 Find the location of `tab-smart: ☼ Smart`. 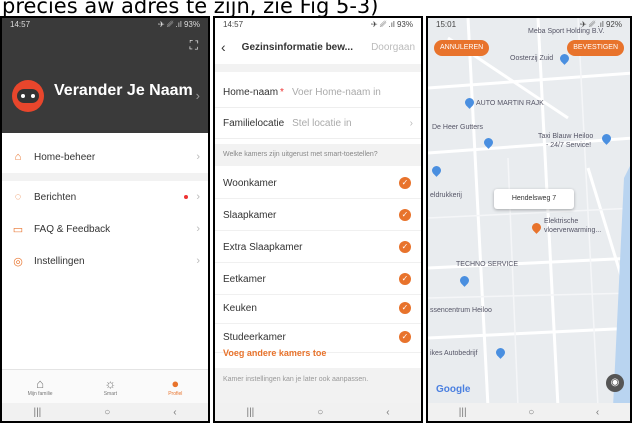

tab-smart: ☼ Smart is located at coordinates (110, 386).